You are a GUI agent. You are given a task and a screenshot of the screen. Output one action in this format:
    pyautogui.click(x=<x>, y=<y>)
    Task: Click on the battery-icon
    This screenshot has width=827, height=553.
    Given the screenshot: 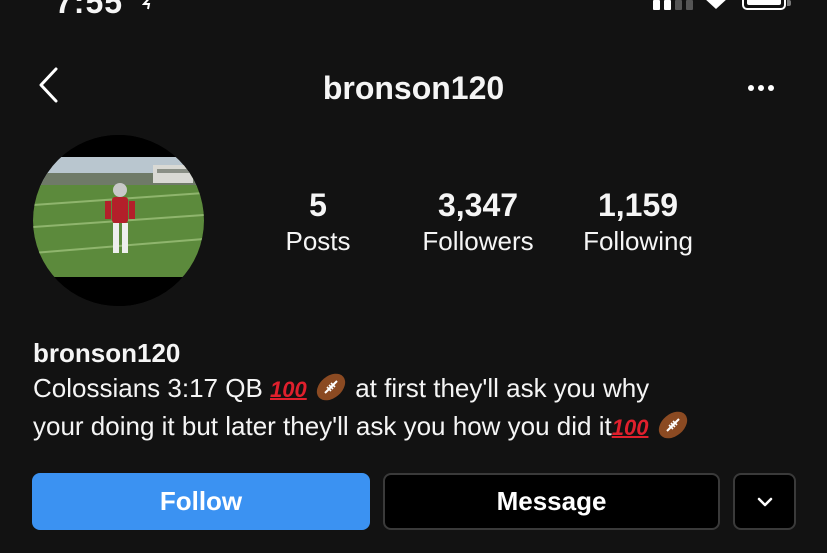 What is the action you would take?
    pyautogui.click(x=764, y=5)
    